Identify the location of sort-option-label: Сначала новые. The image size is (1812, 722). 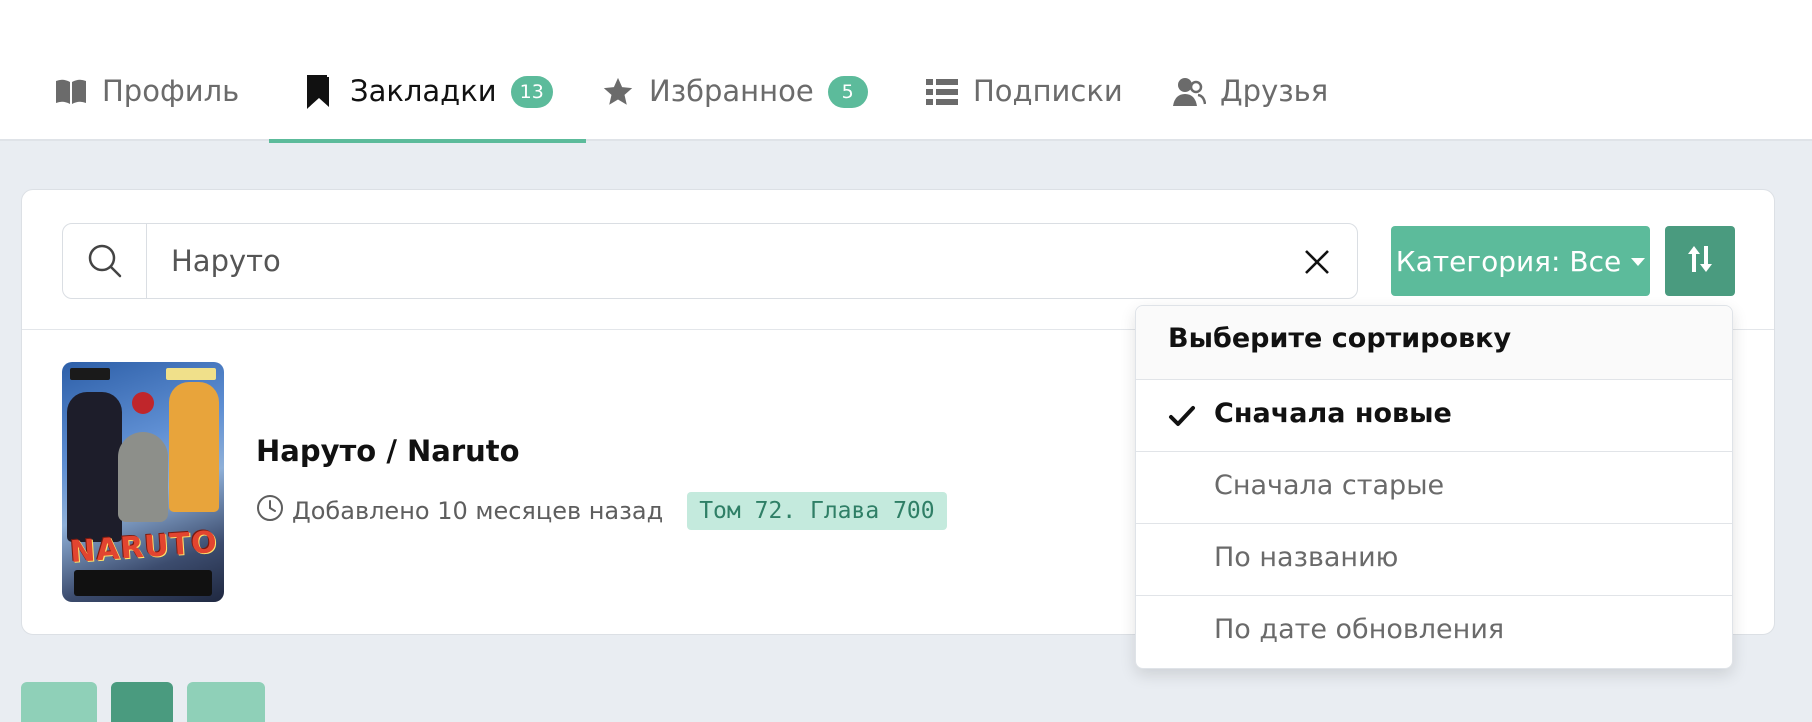
(1333, 413).